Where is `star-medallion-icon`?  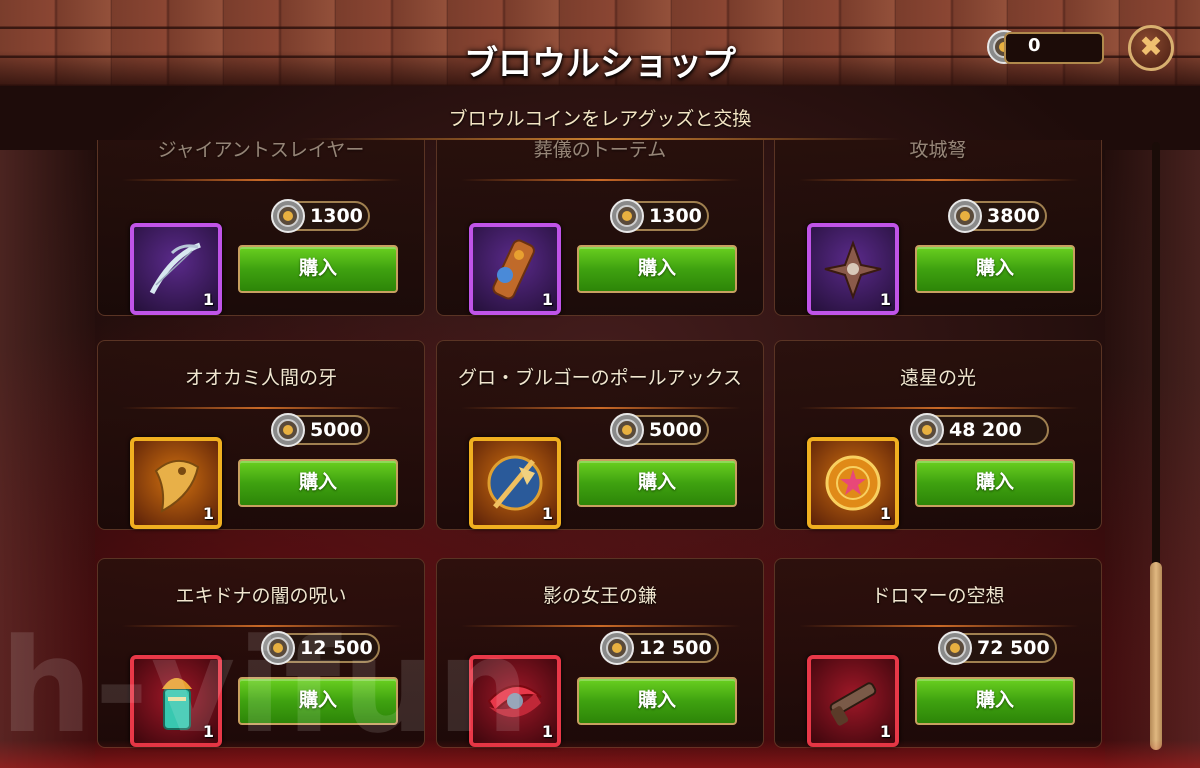 star-medallion-icon is located at coordinates (853, 483).